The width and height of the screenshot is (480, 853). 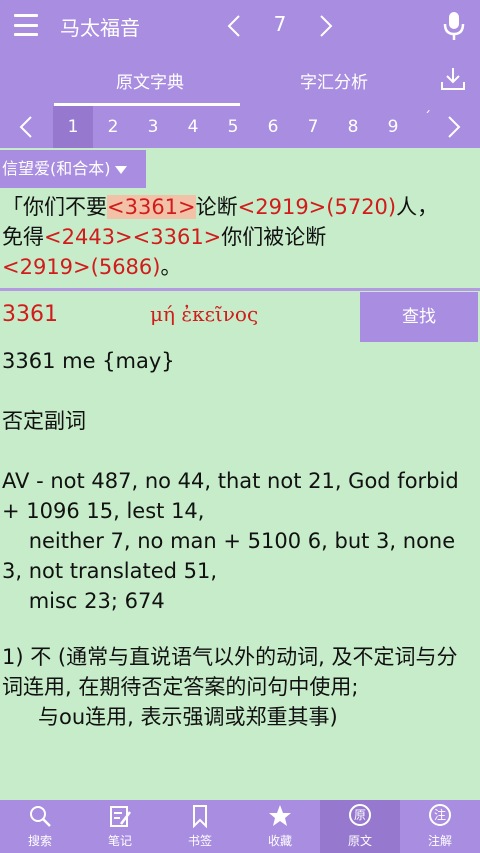 I want to click on tab-bar: 原文字典 字汇分析, so click(x=240, y=79).